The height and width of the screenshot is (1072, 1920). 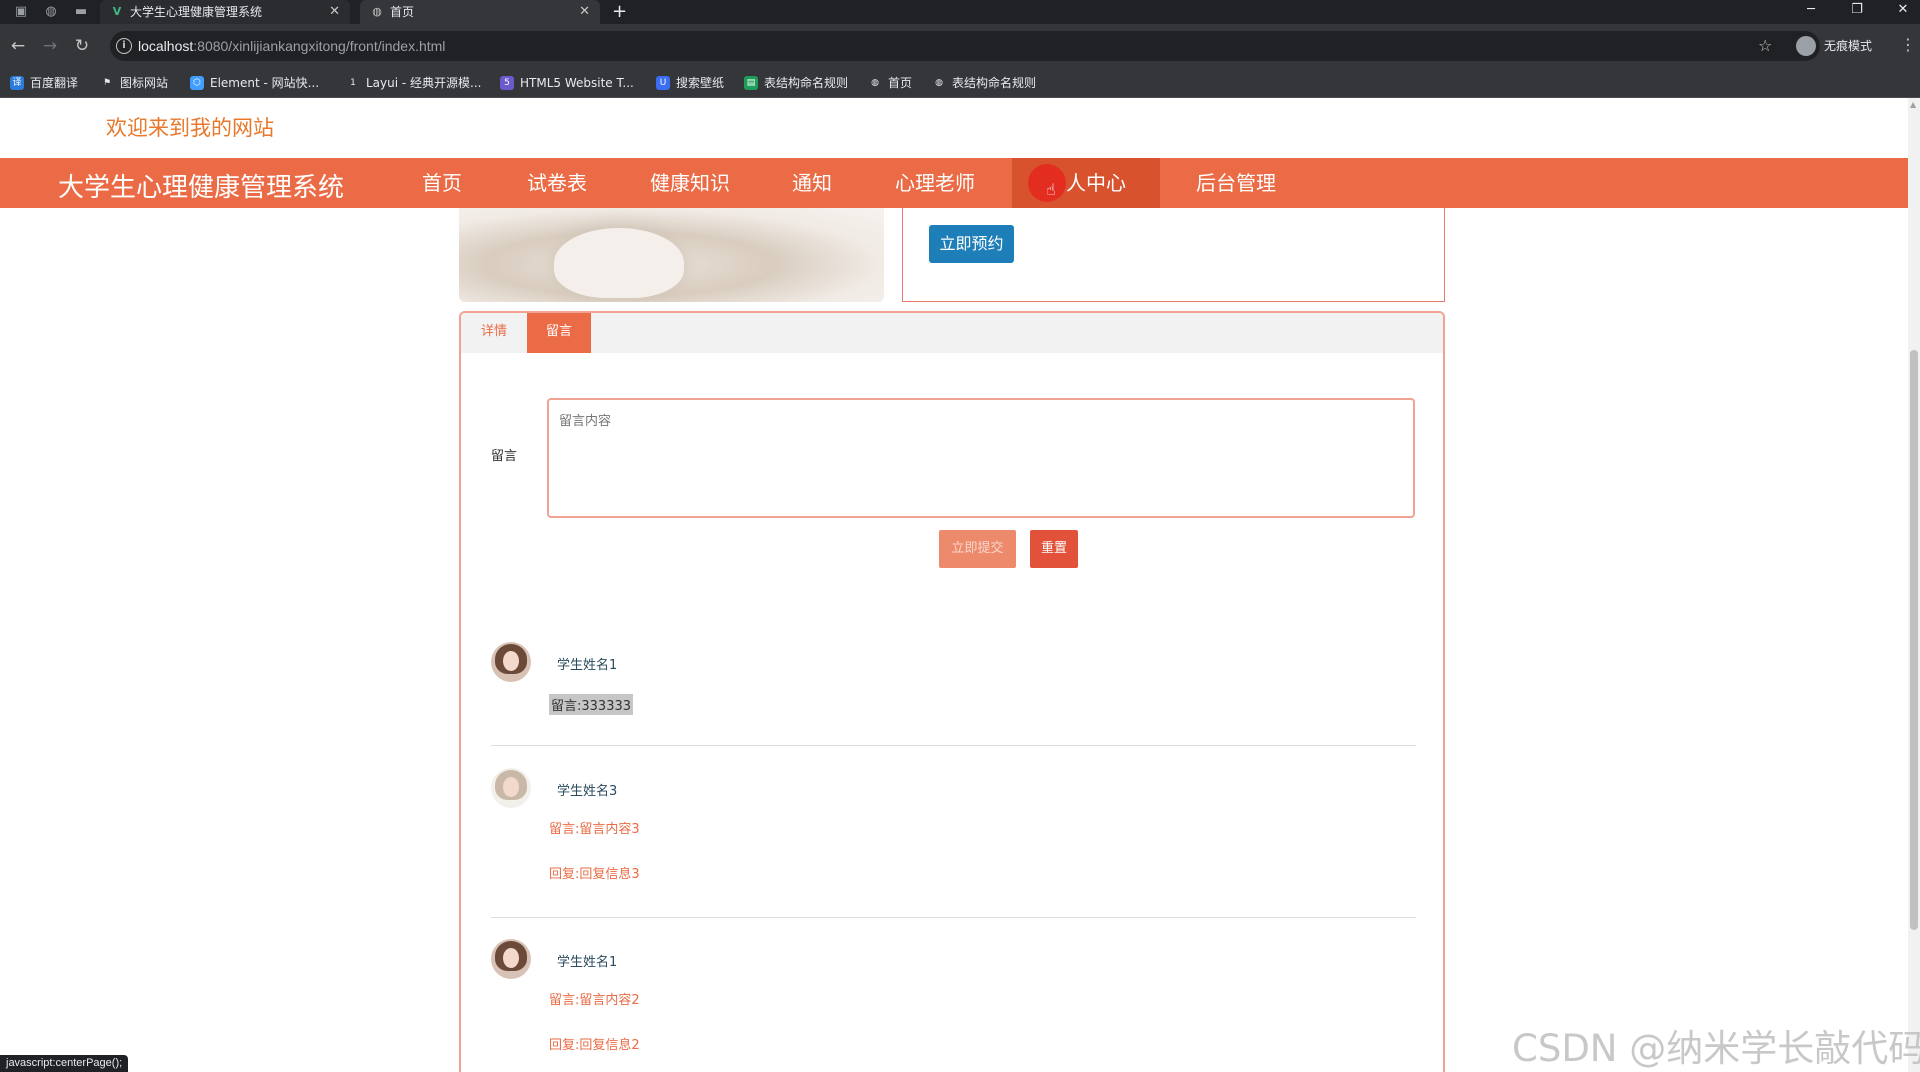 I want to click on page-scrollbar: ▲, so click(x=1914, y=585).